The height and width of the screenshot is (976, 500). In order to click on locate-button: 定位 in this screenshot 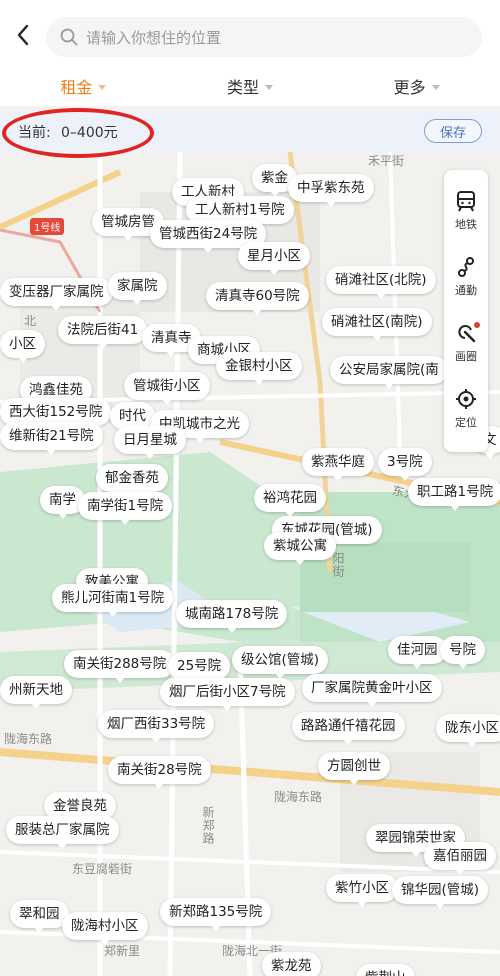, I will do `click(466, 409)`.